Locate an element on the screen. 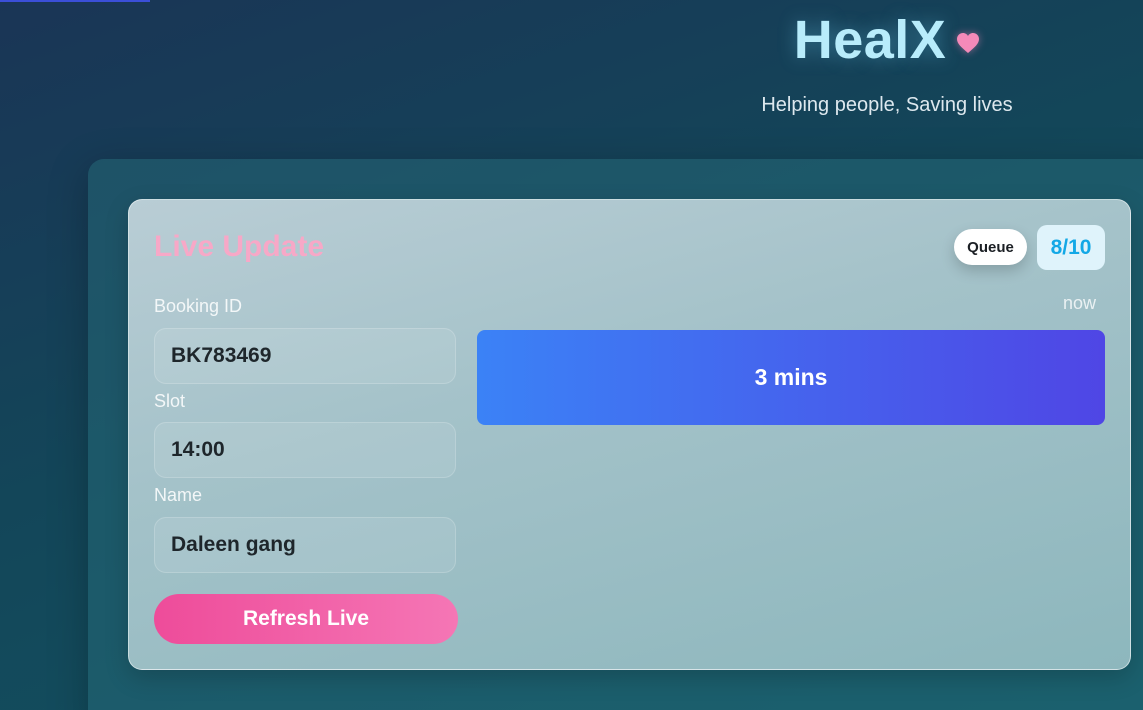 This screenshot has width=1143, height=710. card-title: Live Update is located at coordinates (239, 246).